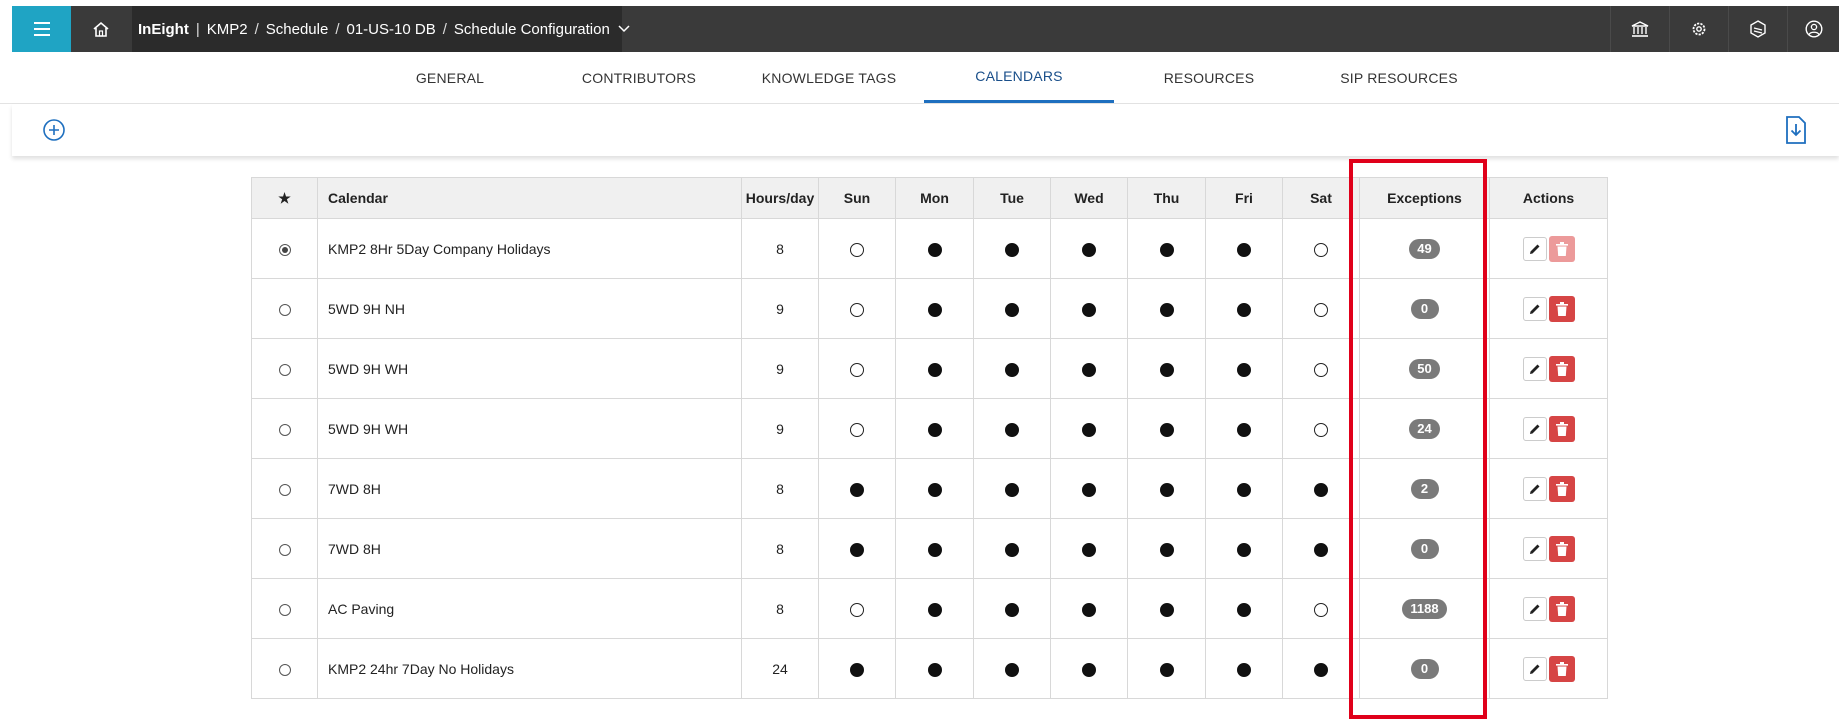 The width and height of the screenshot is (1839, 719). I want to click on exceptions-badge: 50, so click(1424, 368).